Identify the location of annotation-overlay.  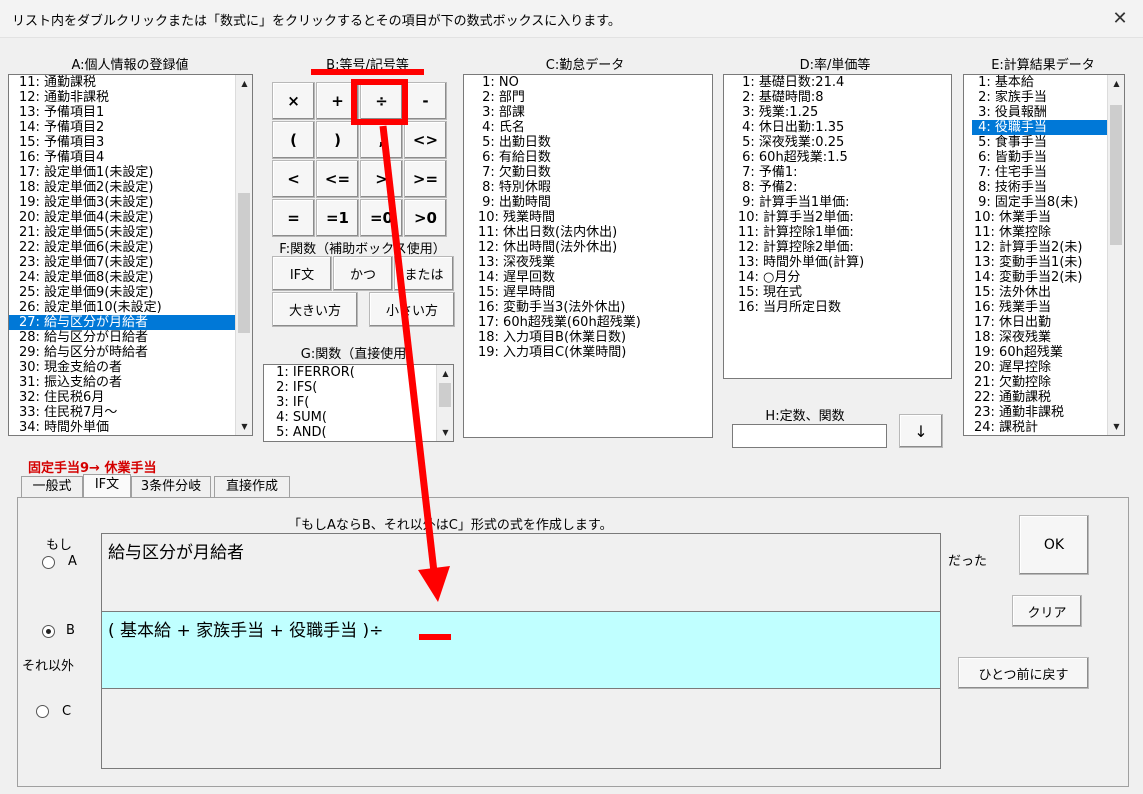
(381, 354).